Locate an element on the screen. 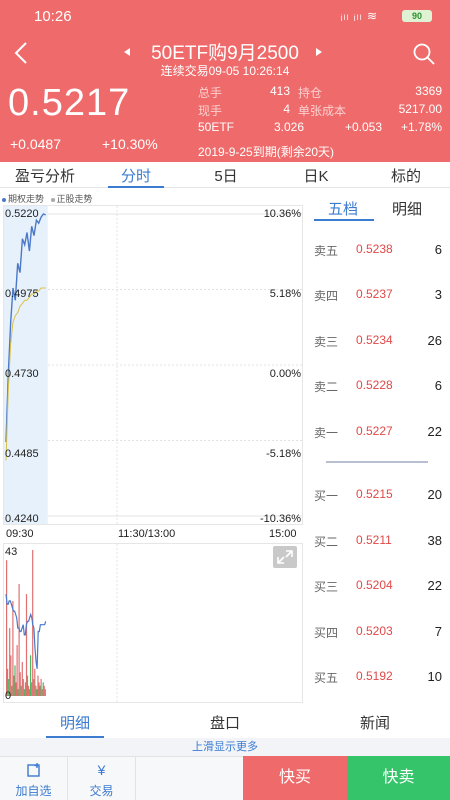 The height and width of the screenshot is (800, 450). level-qty: 22 is located at coordinates (434, 431).